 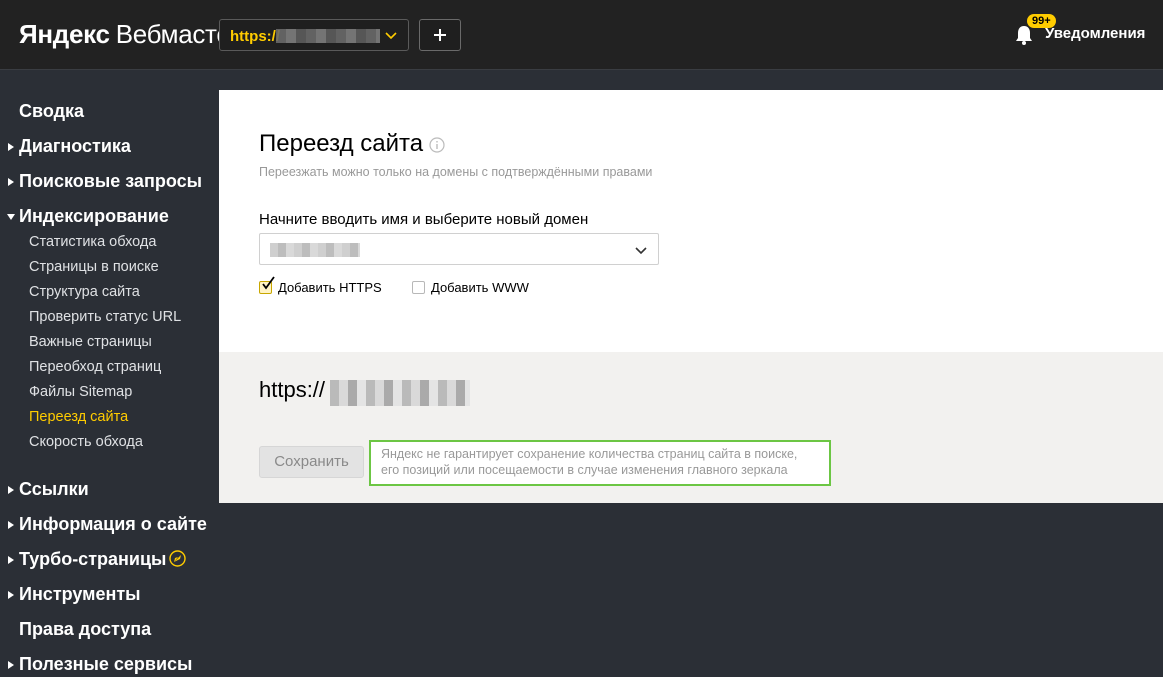 What do you see at coordinates (94, 216) in the screenshot?
I see `sidebar-item-label: Индексирование` at bounding box center [94, 216].